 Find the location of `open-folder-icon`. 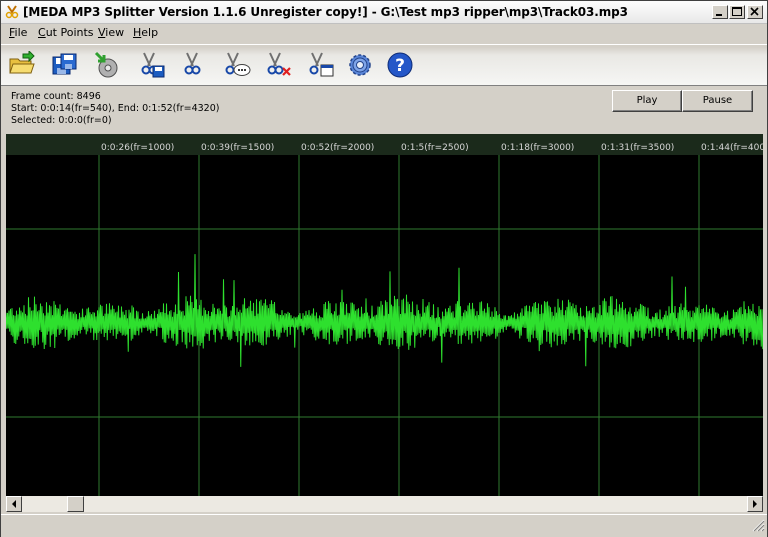

open-folder-icon is located at coordinates (22, 64).